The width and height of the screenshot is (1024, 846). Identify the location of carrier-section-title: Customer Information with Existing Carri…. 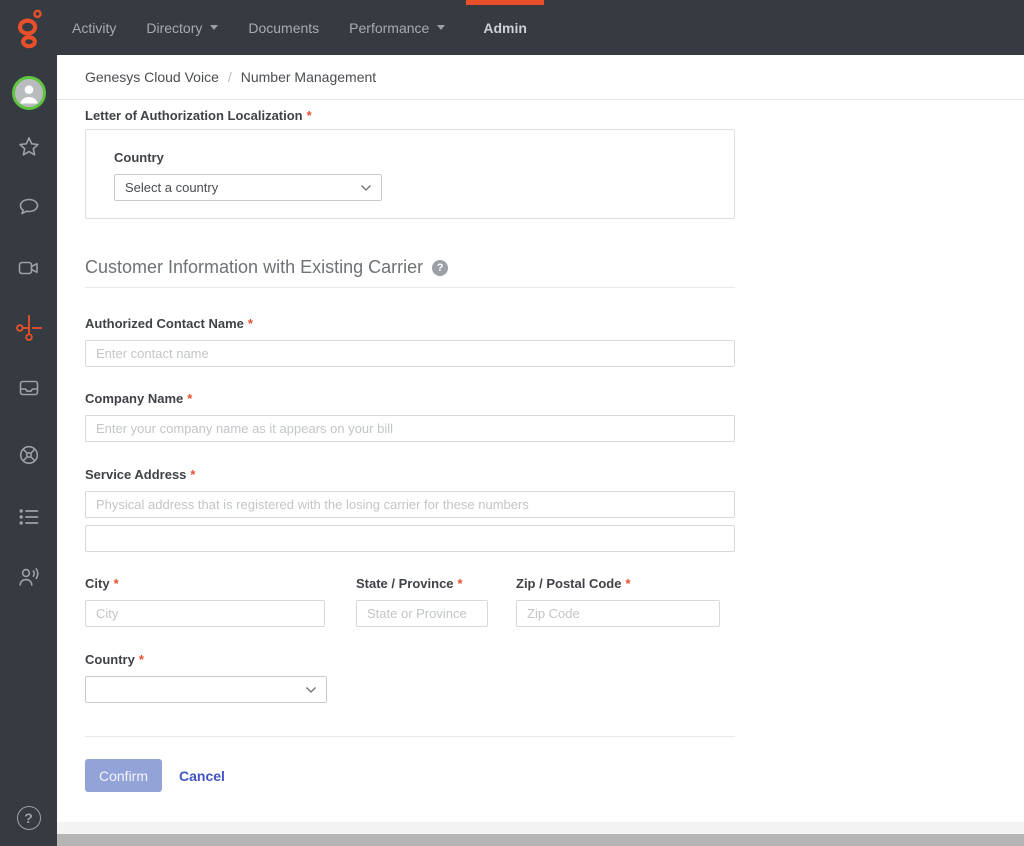
(554, 267).